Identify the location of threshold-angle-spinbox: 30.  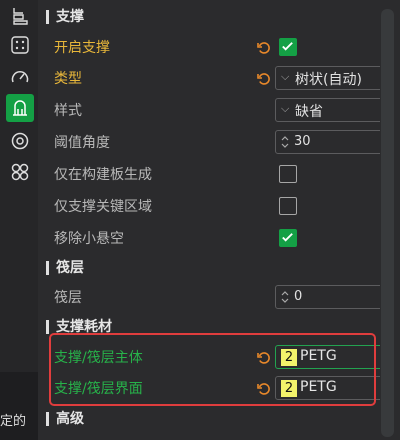
(330, 142).